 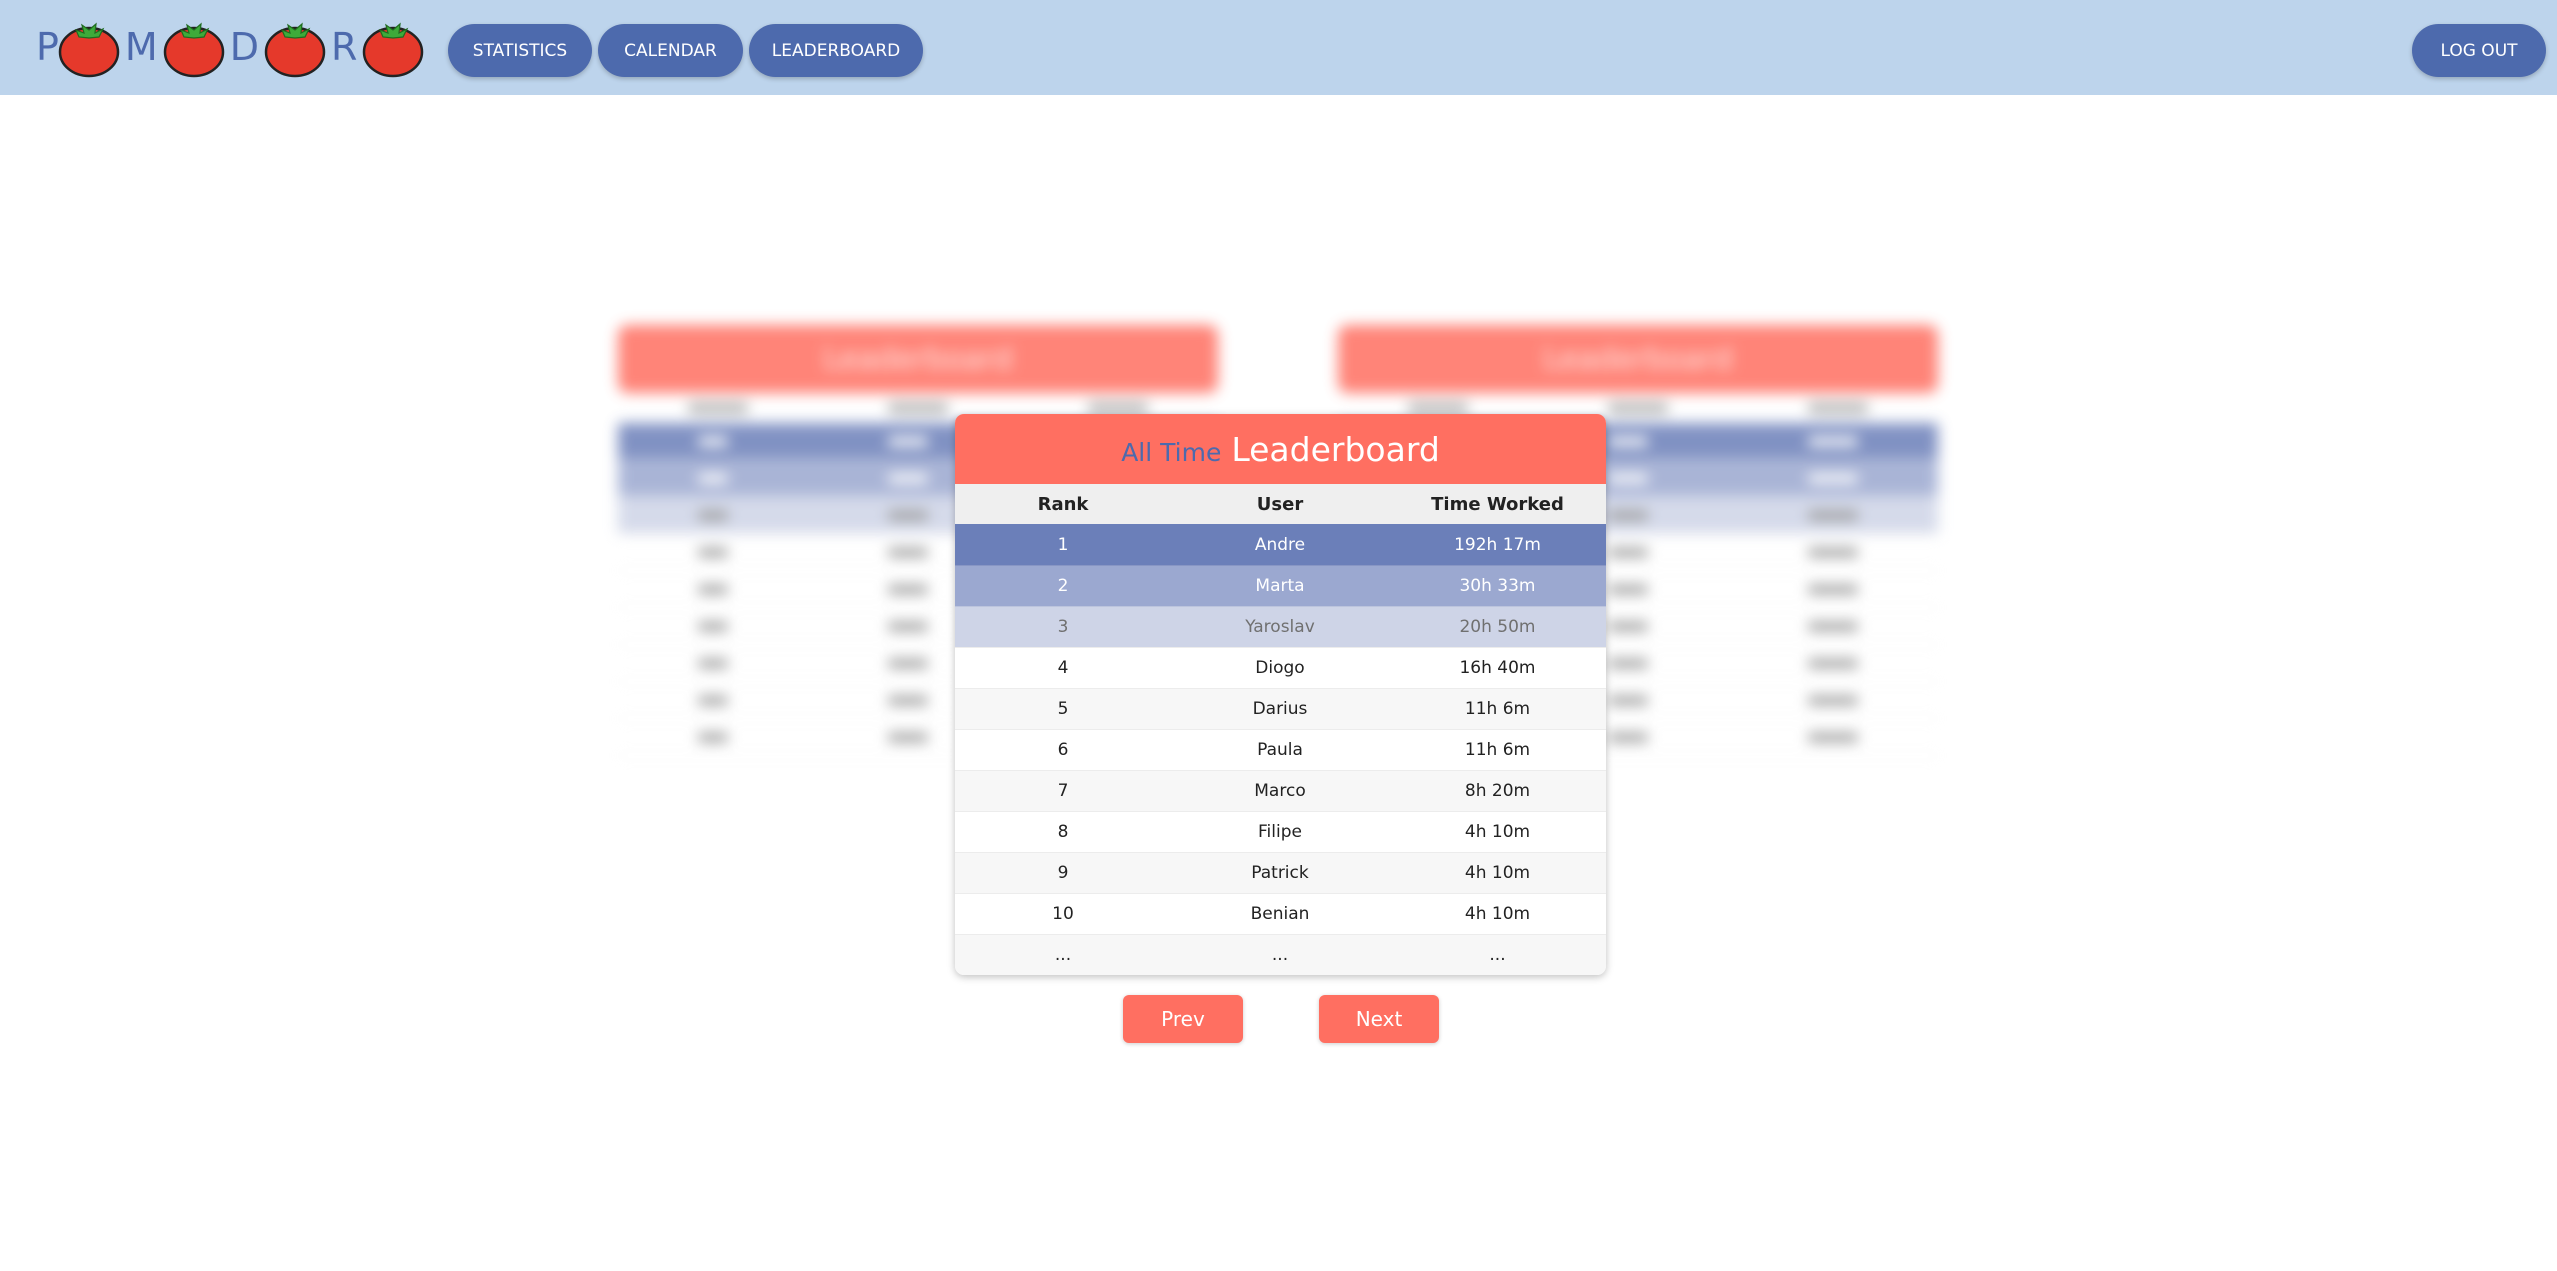 I want to click on rank-cell: 4, so click(x=1063, y=668).